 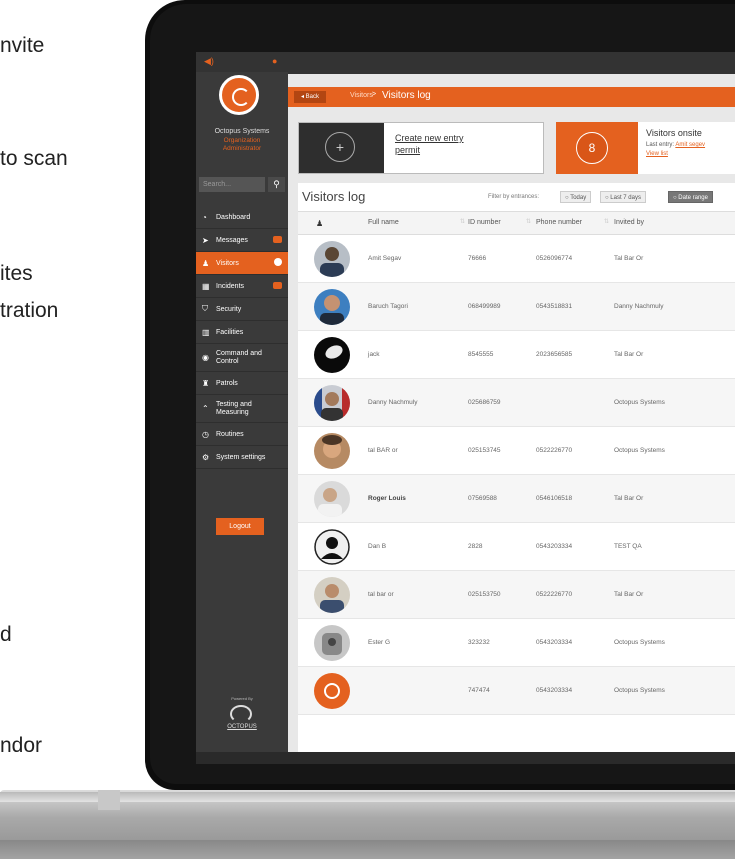 What do you see at coordinates (516, 403) in the screenshot?
I see `table-row: Danny Nachmuly 025686759 Octopus Systems` at bounding box center [516, 403].